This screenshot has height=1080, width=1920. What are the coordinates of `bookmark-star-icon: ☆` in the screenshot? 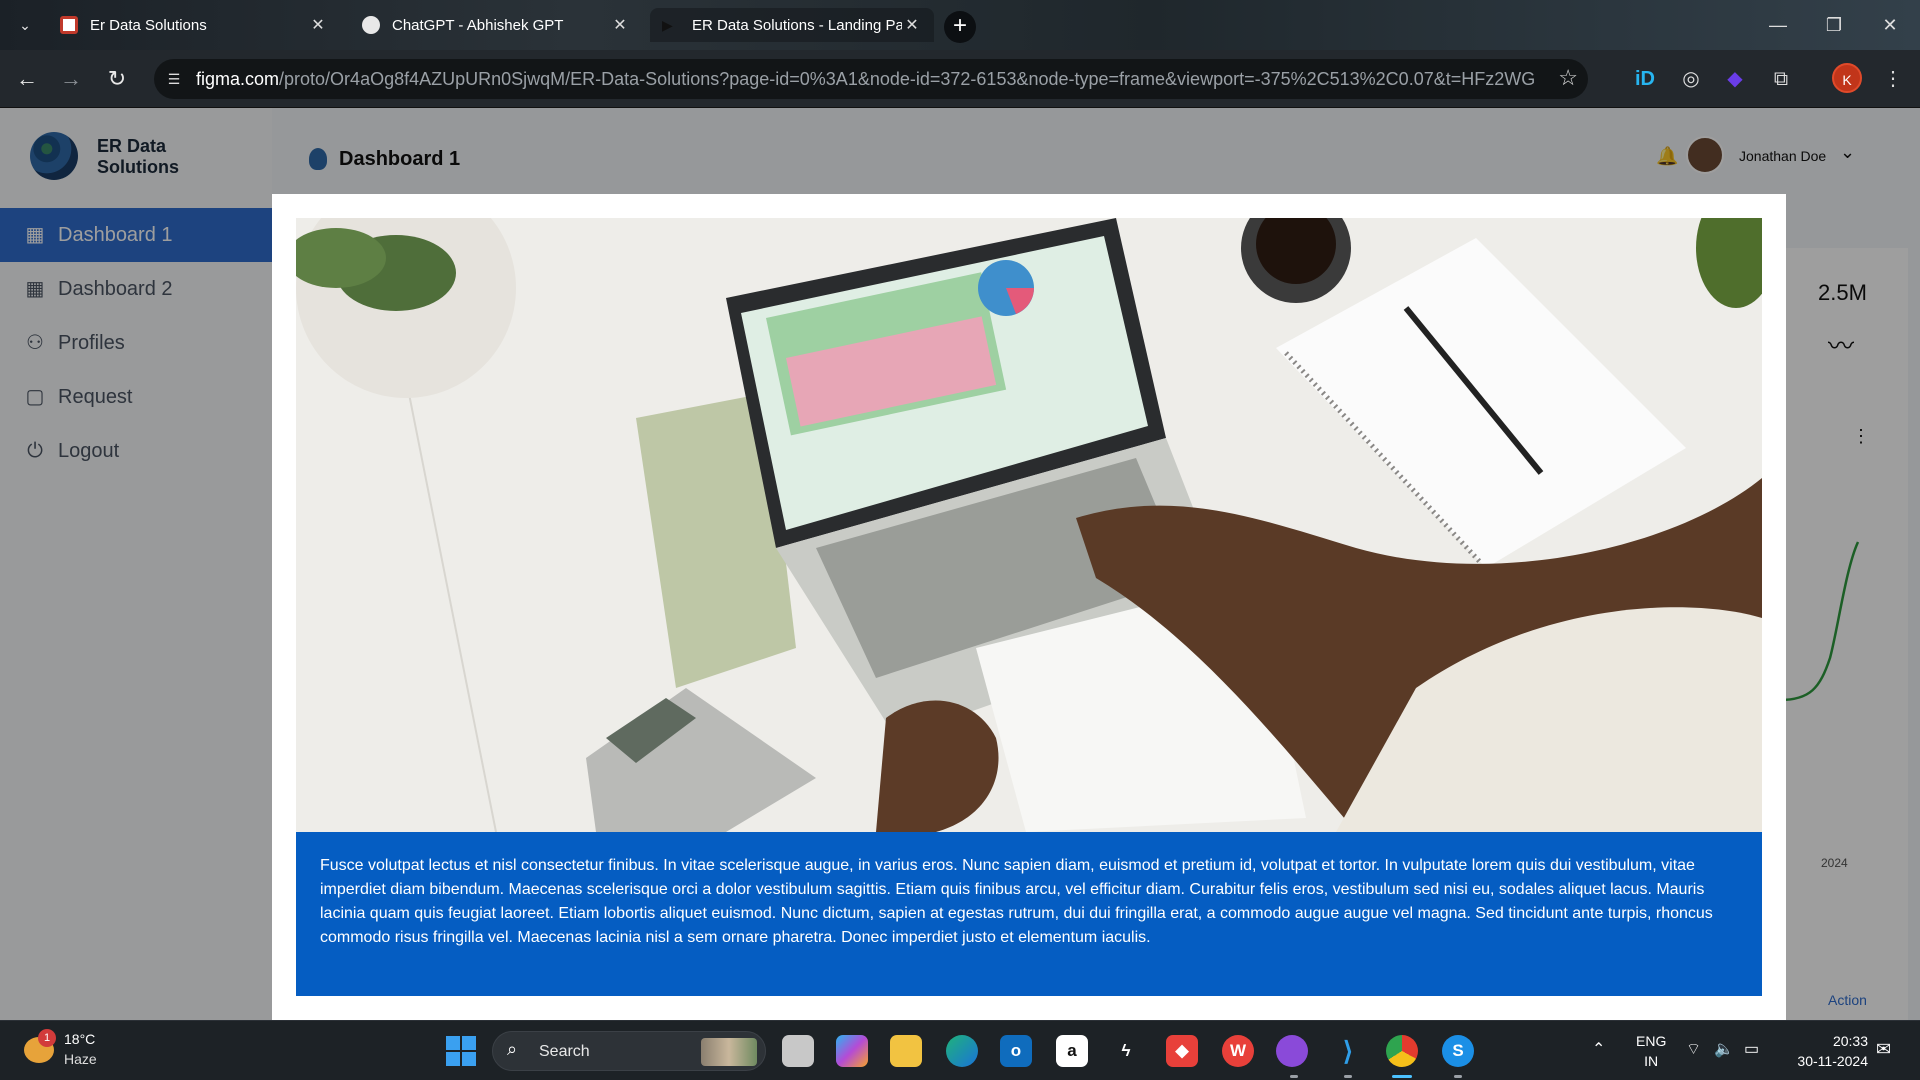 It's located at (1568, 78).